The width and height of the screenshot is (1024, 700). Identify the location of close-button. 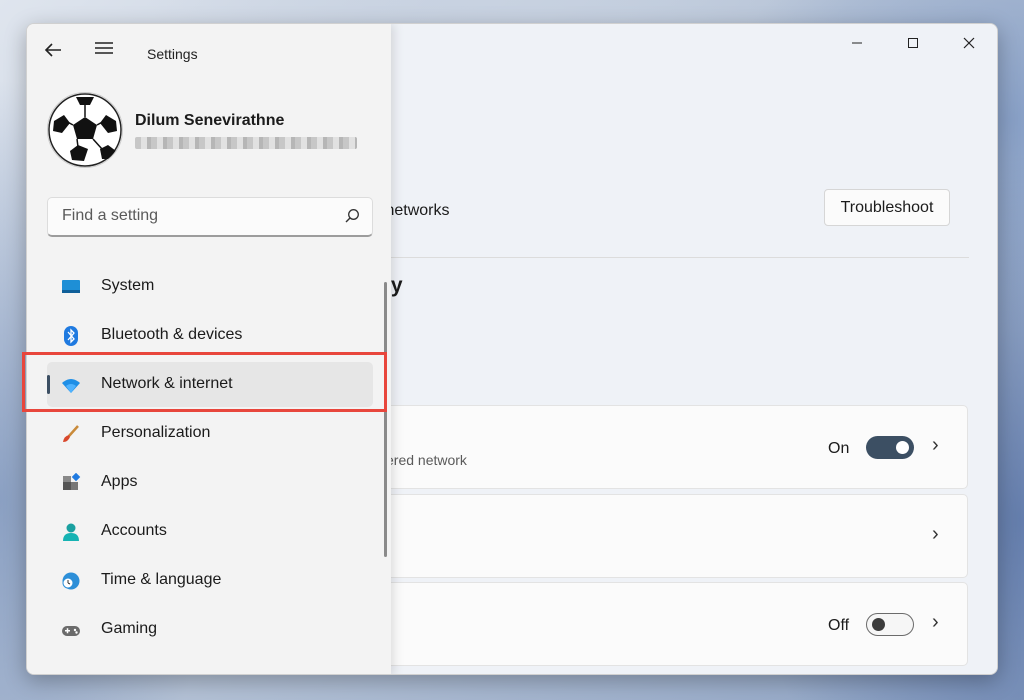
(969, 43).